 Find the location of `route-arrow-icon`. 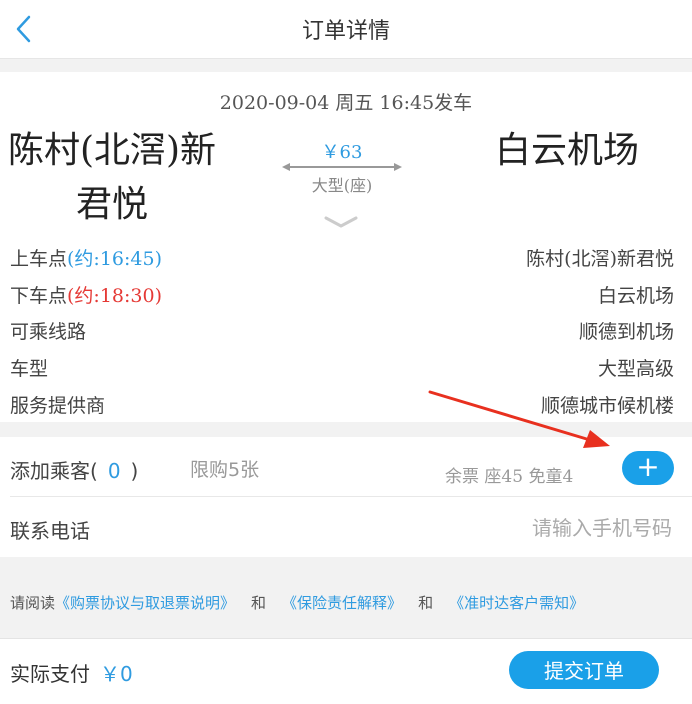

route-arrow-icon is located at coordinates (342, 167).